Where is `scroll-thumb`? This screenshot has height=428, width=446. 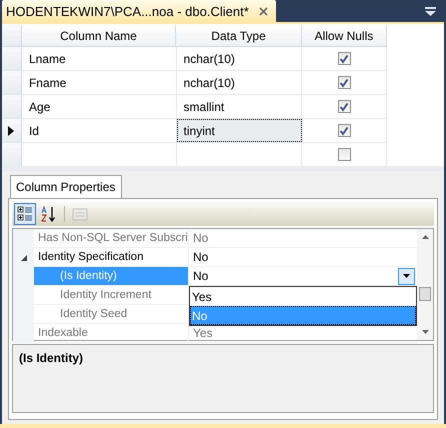 scroll-thumb is located at coordinates (425, 294).